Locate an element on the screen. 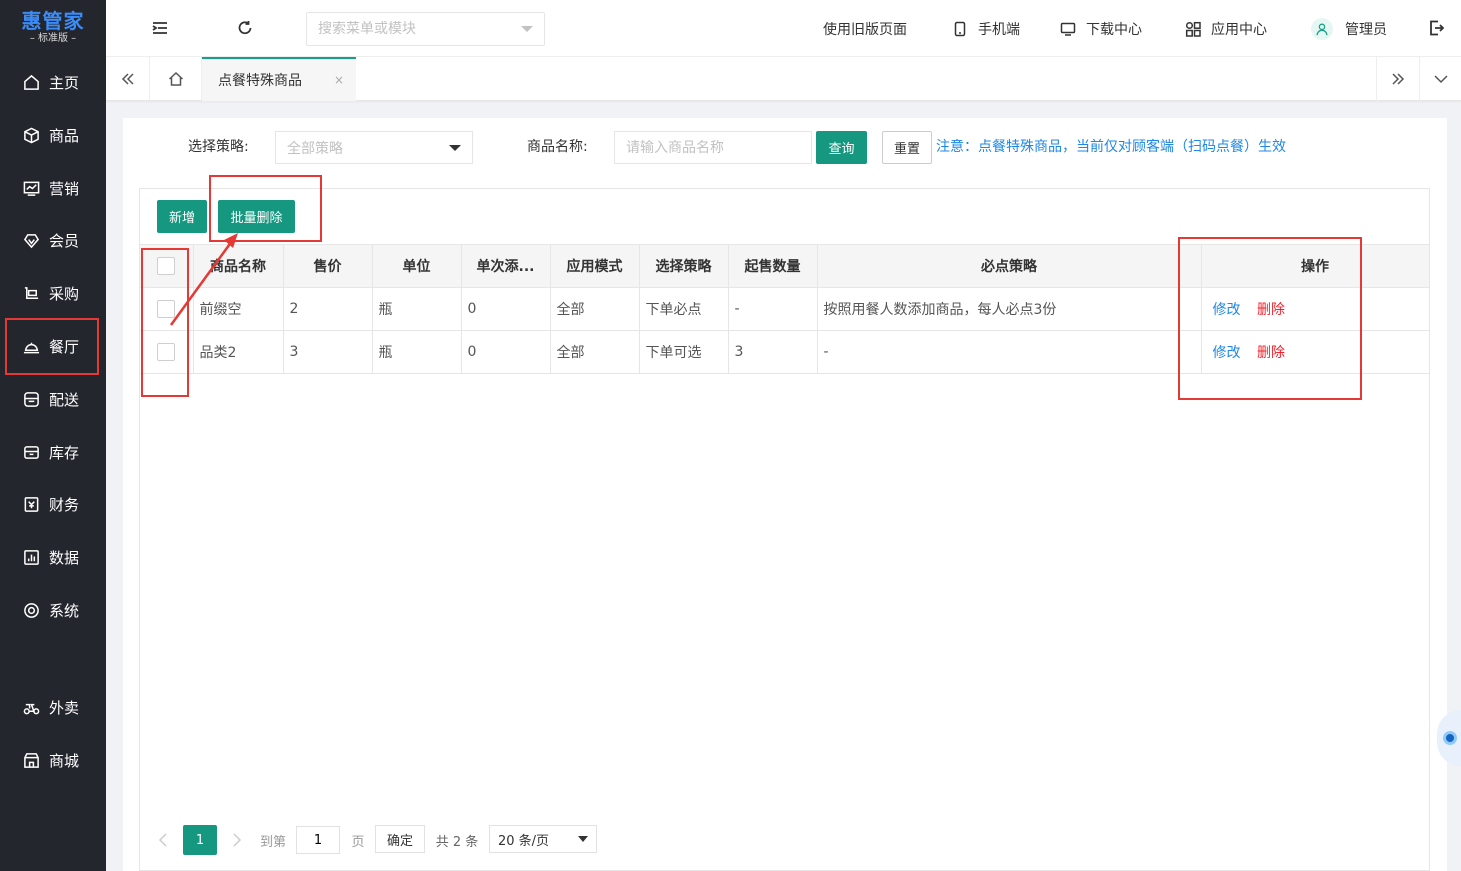  old-version-label: 使用旧版页面 is located at coordinates (865, 29).